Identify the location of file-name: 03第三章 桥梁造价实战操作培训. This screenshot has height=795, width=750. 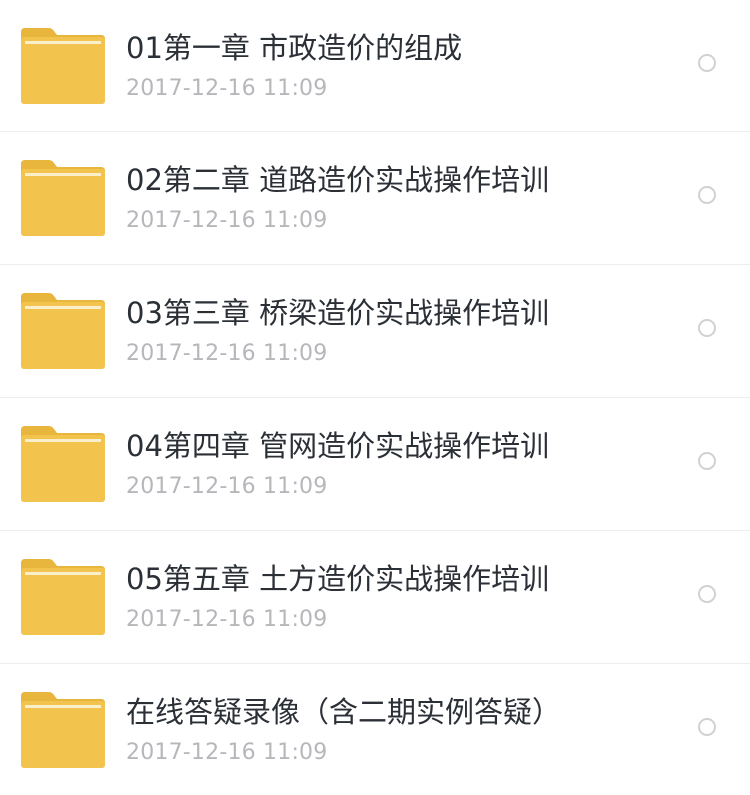
(338, 313).